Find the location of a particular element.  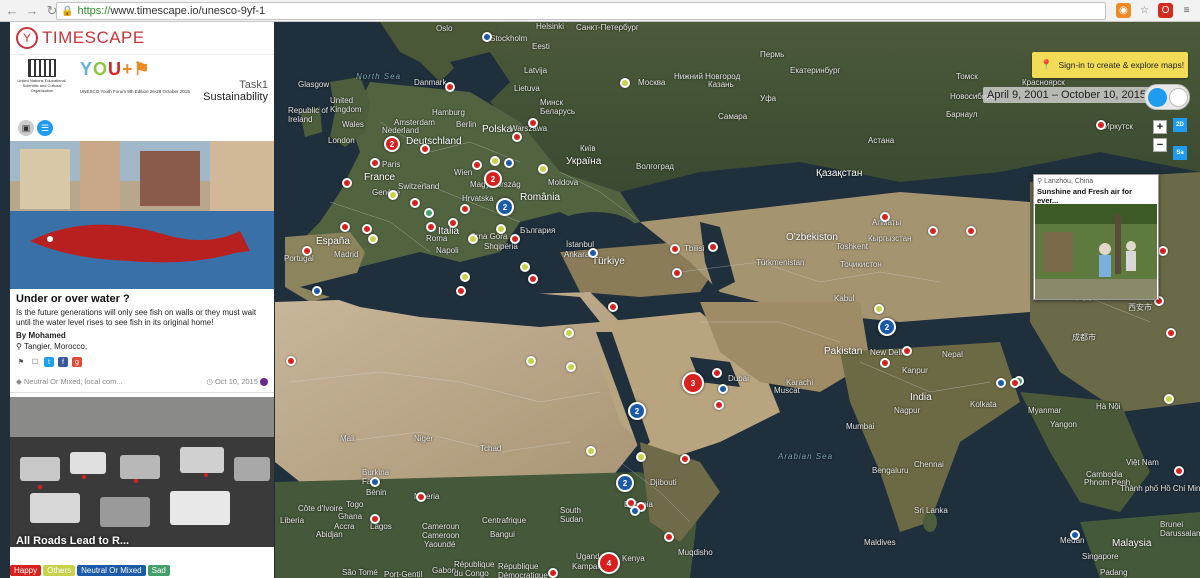

flag-icon: ⚑ is located at coordinates (21, 362).